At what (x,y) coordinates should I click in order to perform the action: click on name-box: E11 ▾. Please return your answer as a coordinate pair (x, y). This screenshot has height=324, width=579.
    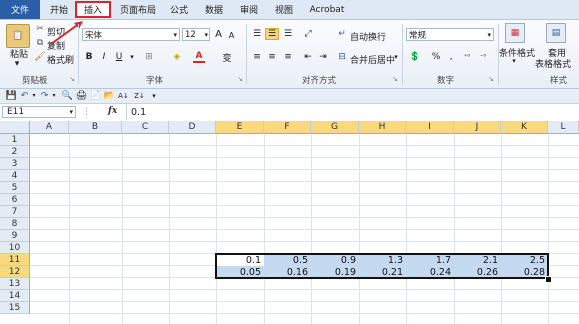
    Looking at the image, I should click on (39, 112).